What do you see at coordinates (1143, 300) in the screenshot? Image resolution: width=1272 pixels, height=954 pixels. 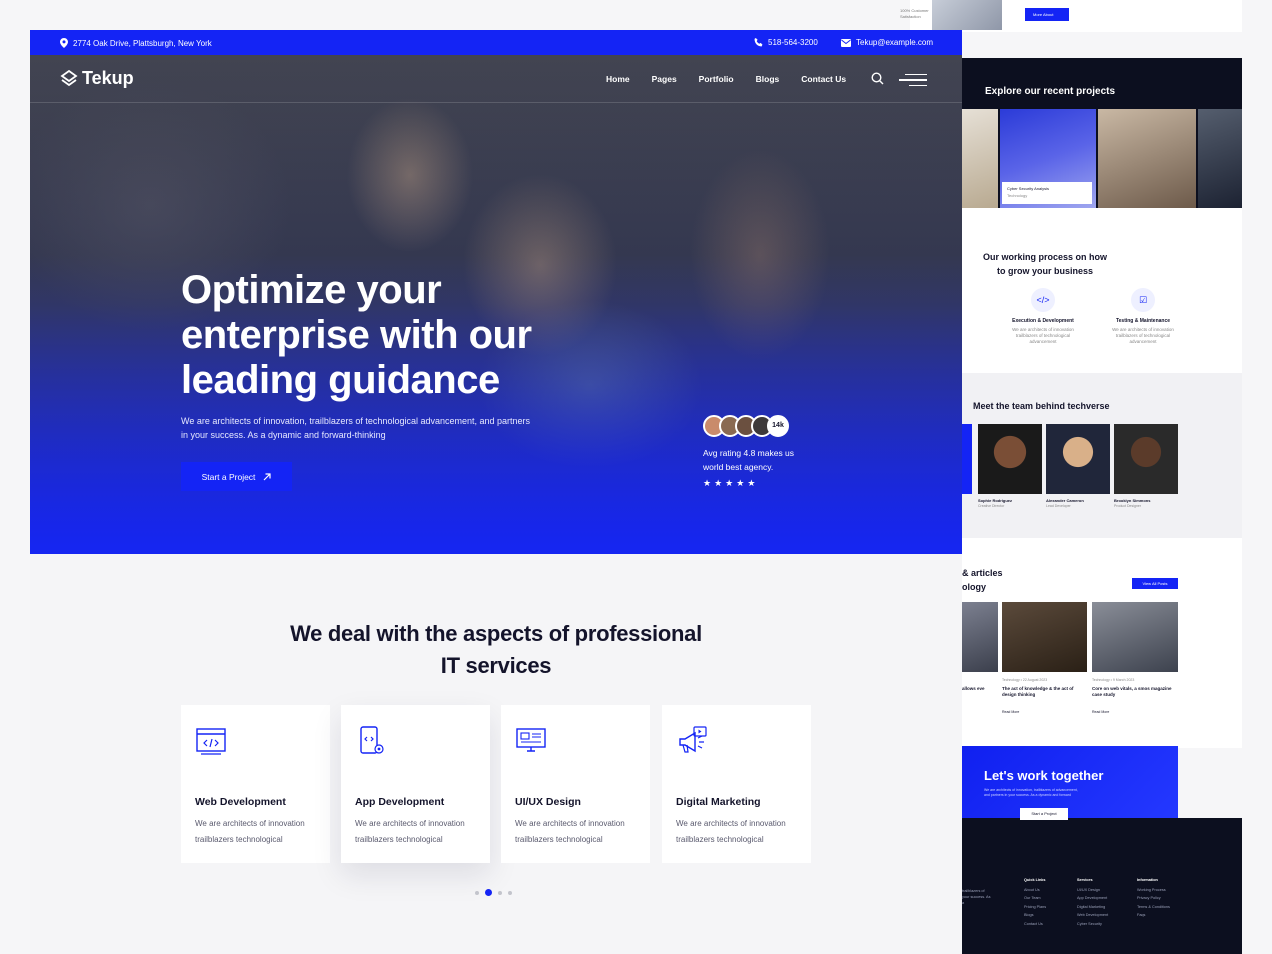 I see `checklist-icon: ☑` at bounding box center [1143, 300].